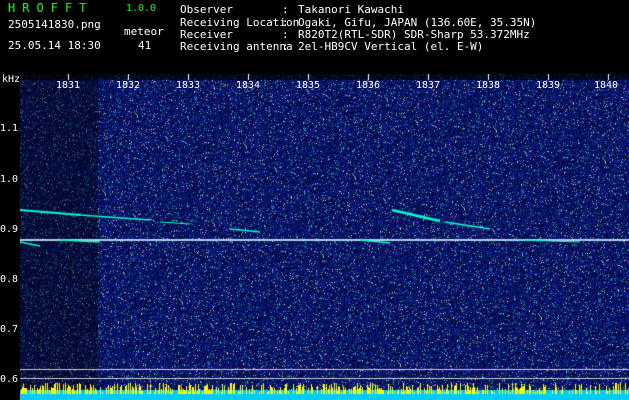  I want to click on y-tick-label: 0.8, so click(9, 279).